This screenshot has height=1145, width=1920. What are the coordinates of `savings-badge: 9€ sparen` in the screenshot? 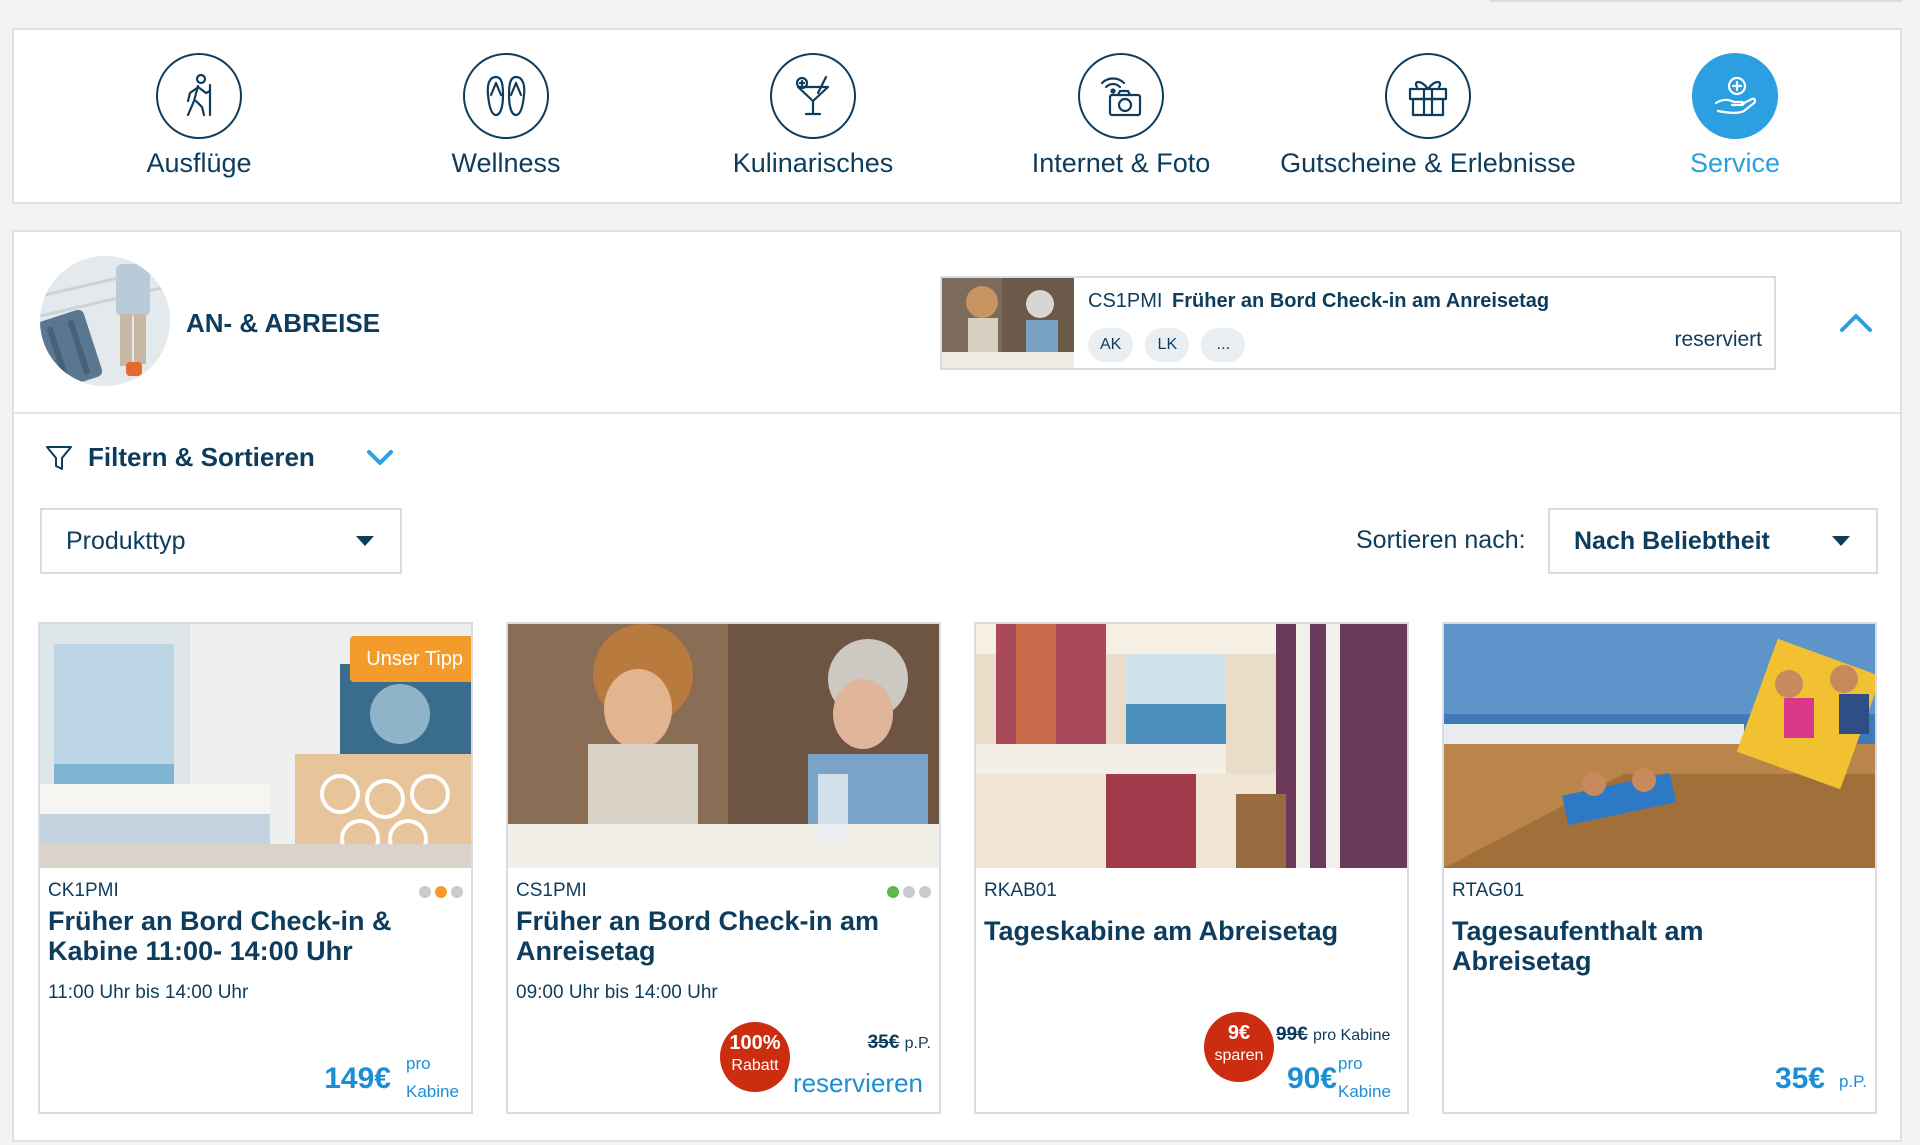 It's located at (1239, 1047).